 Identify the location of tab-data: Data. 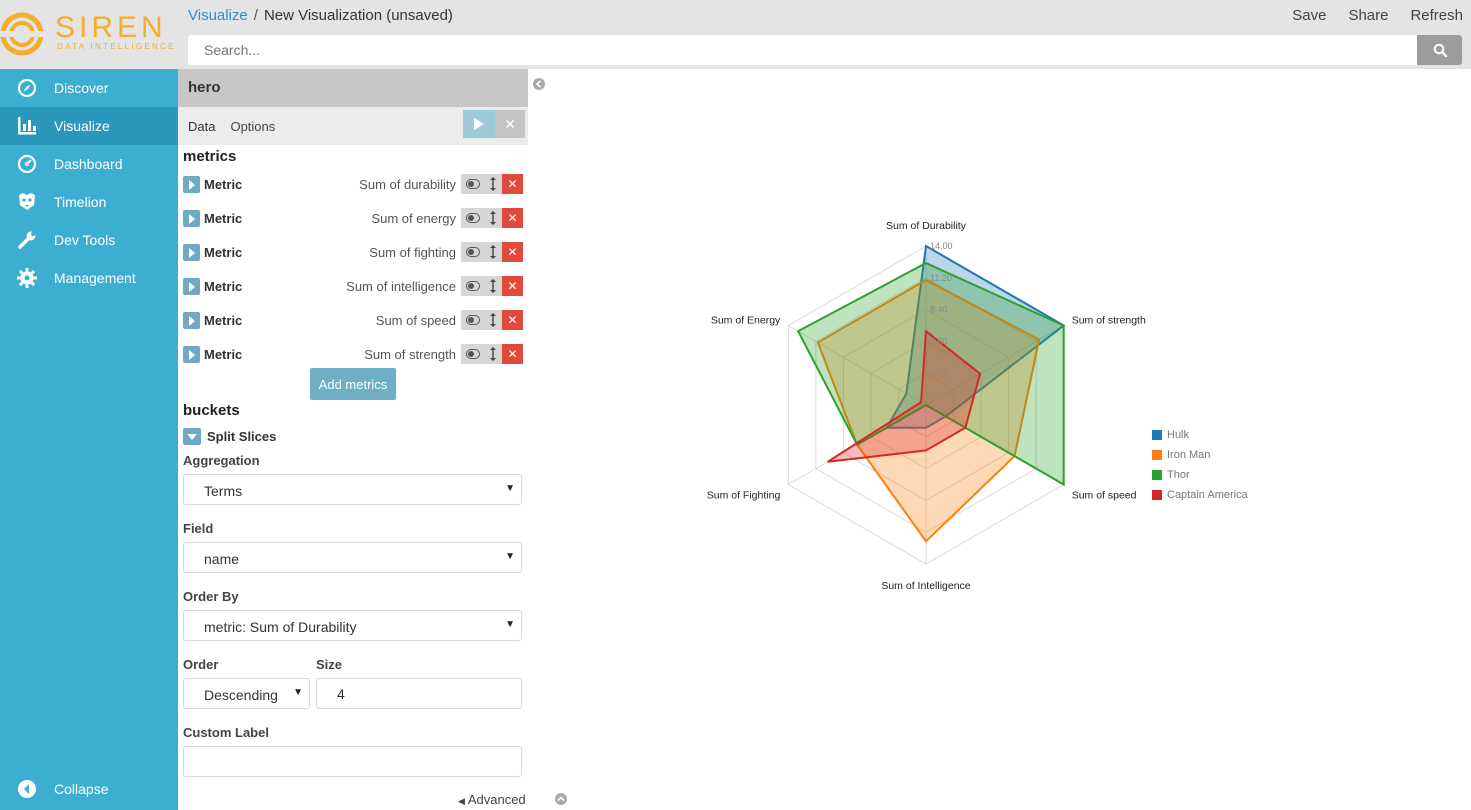
(201, 126).